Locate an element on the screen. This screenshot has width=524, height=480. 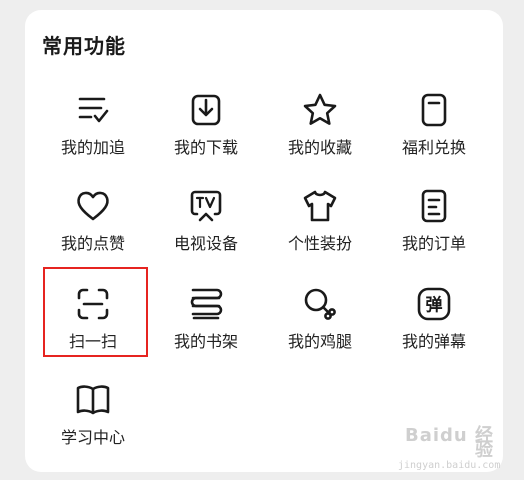
tile-my-orders: 我的订单 is located at coordinates (434, 231).